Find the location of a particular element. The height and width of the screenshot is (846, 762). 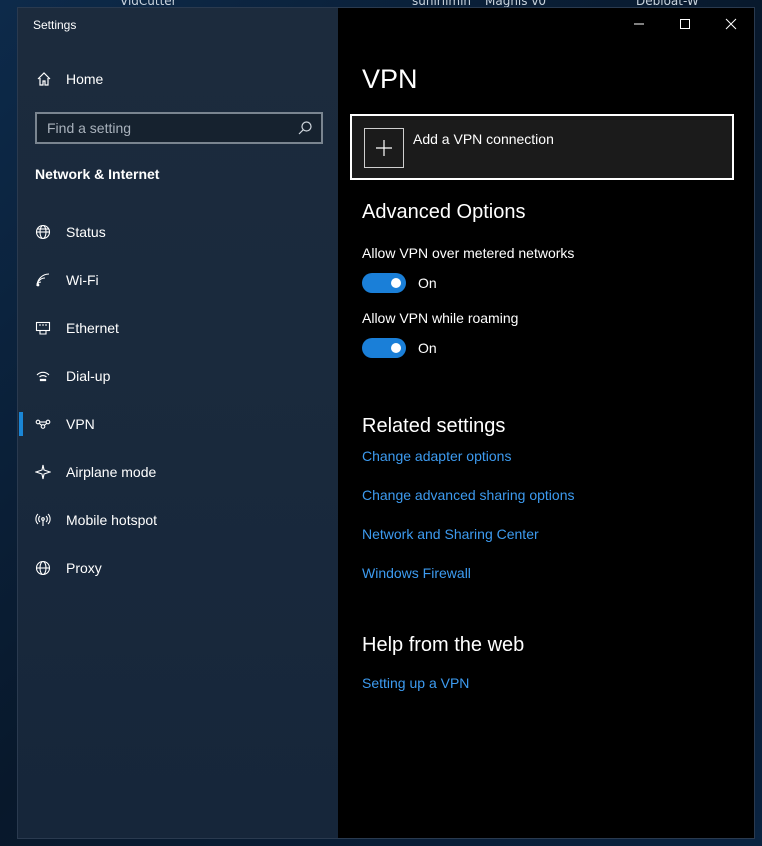

minimize-button is located at coordinates (639, 24).